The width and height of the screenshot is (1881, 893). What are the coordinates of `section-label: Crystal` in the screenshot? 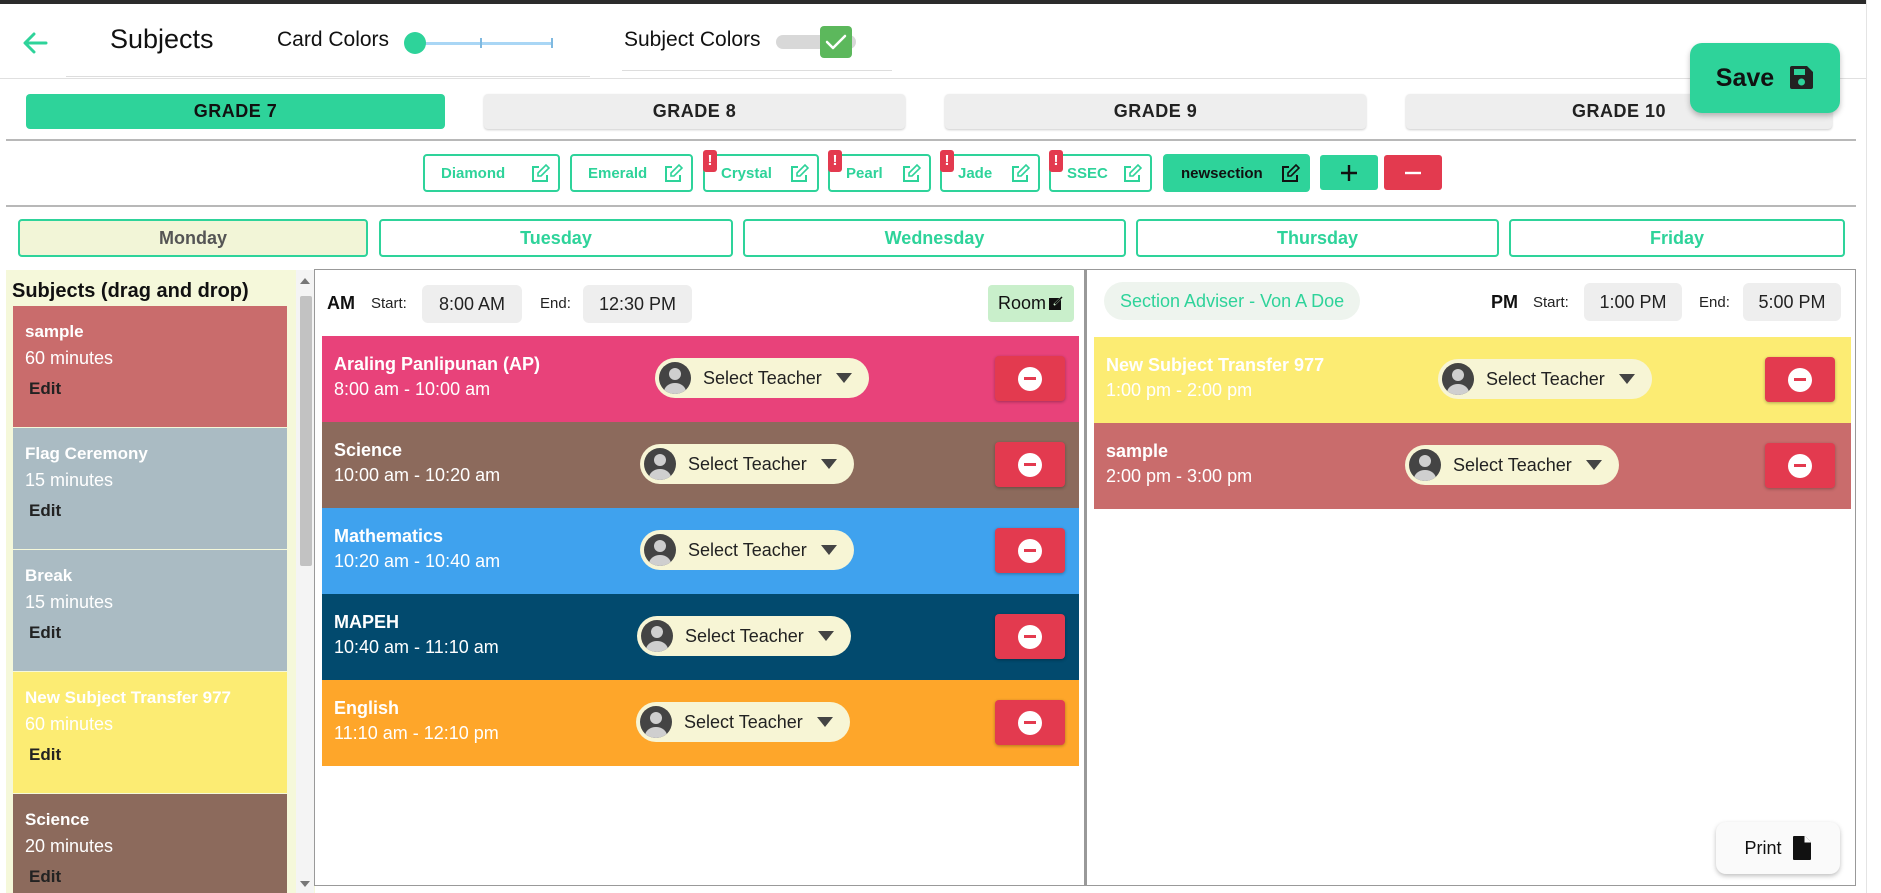 It's located at (746, 173).